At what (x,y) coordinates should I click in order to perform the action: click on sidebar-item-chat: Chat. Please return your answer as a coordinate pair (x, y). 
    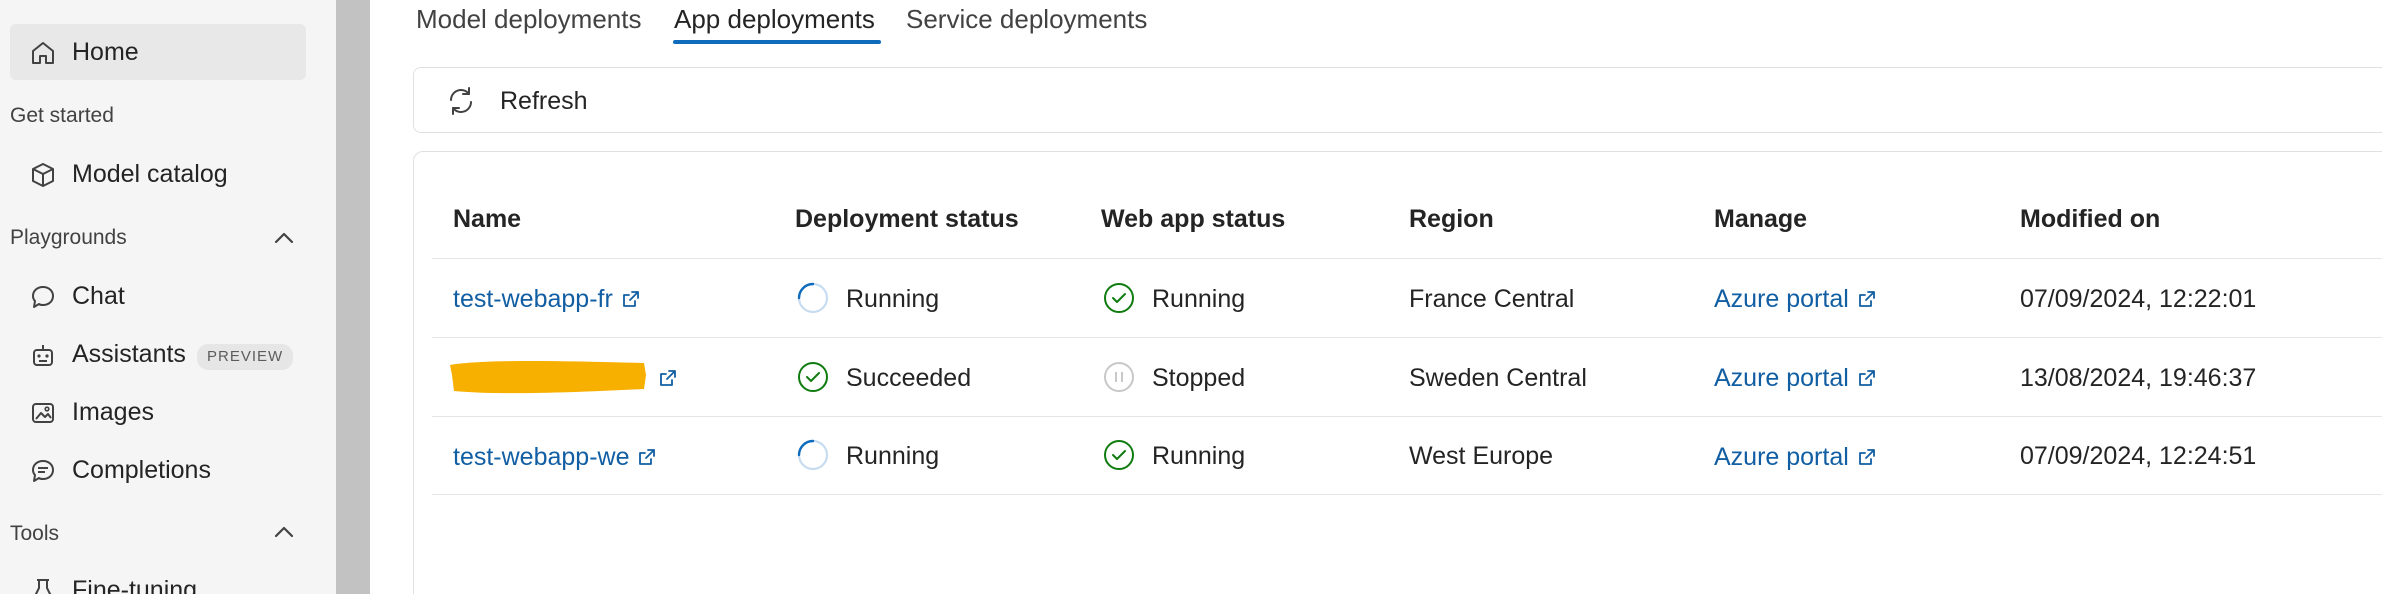
    Looking at the image, I should click on (158, 296).